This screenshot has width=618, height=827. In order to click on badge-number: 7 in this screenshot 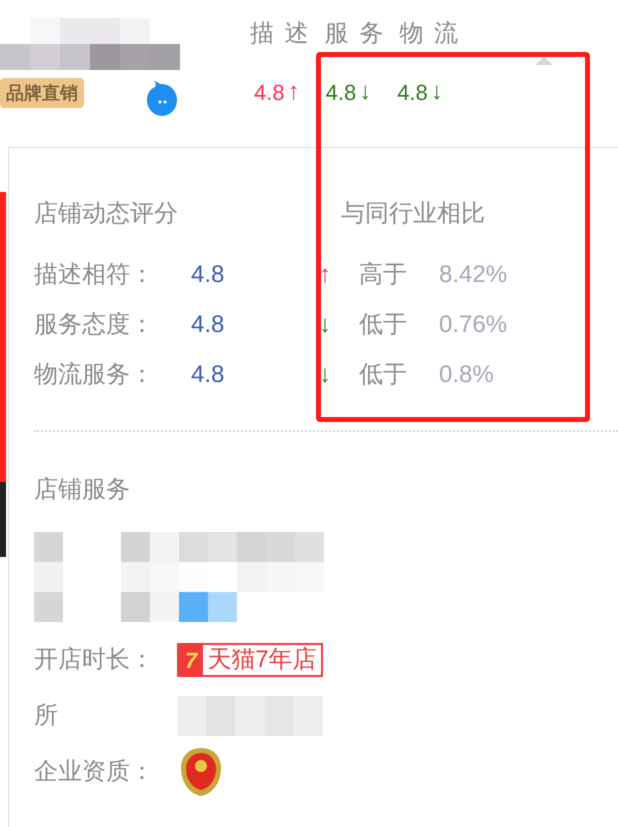, I will do `click(191, 660)`.